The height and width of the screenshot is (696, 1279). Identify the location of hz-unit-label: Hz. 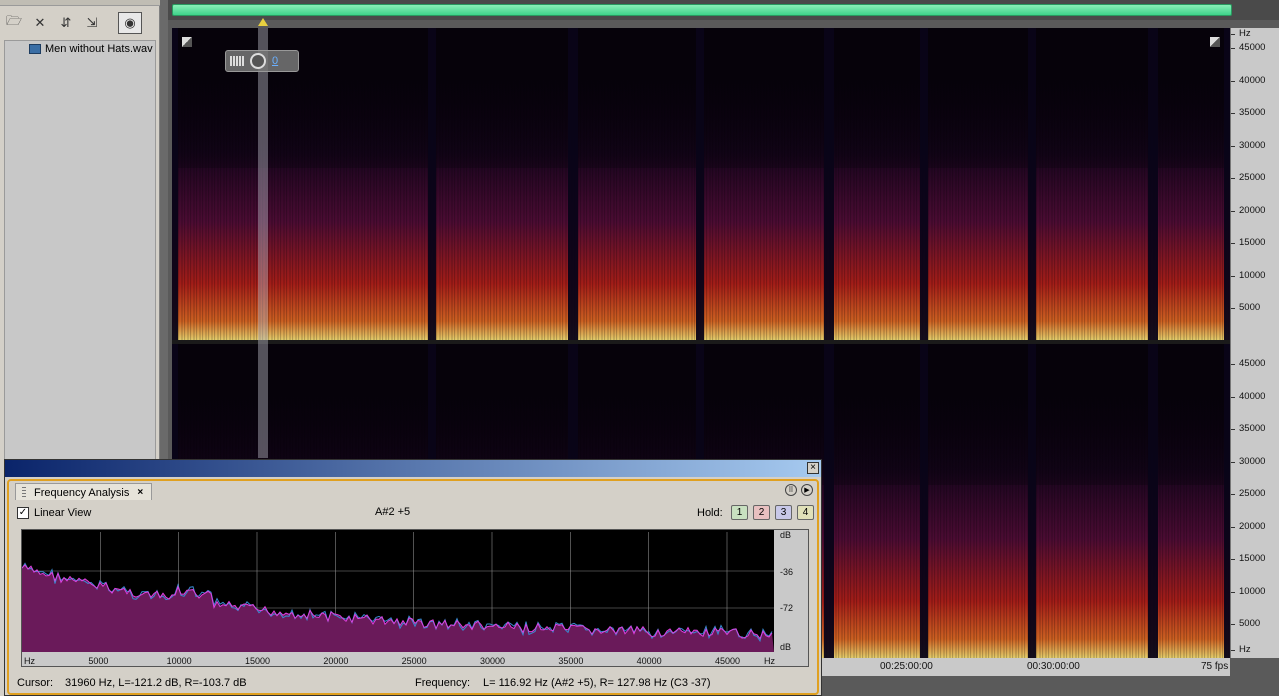
(1245, 33).